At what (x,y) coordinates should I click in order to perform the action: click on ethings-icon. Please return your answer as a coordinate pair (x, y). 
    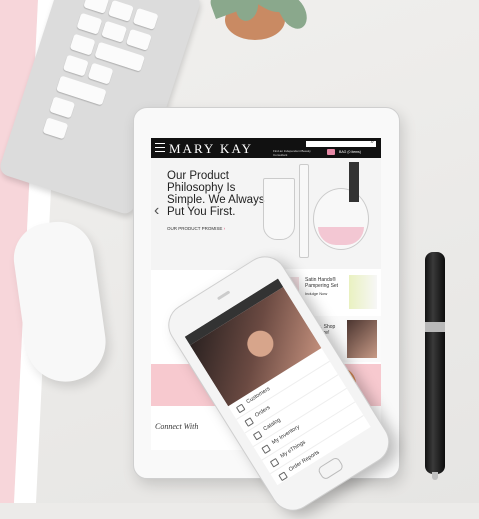
    Looking at the image, I should click on (274, 462).